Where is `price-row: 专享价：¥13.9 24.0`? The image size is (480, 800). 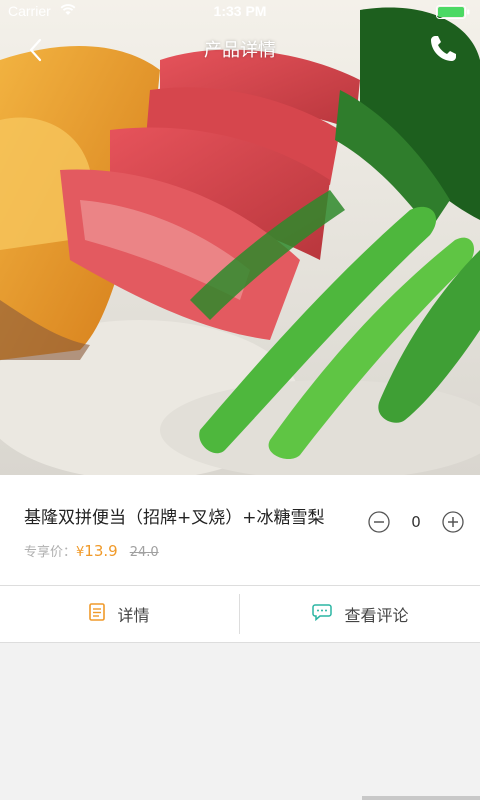 price-row: 专享价：¥13.9 24.0 is located at coordinates (91, 550).